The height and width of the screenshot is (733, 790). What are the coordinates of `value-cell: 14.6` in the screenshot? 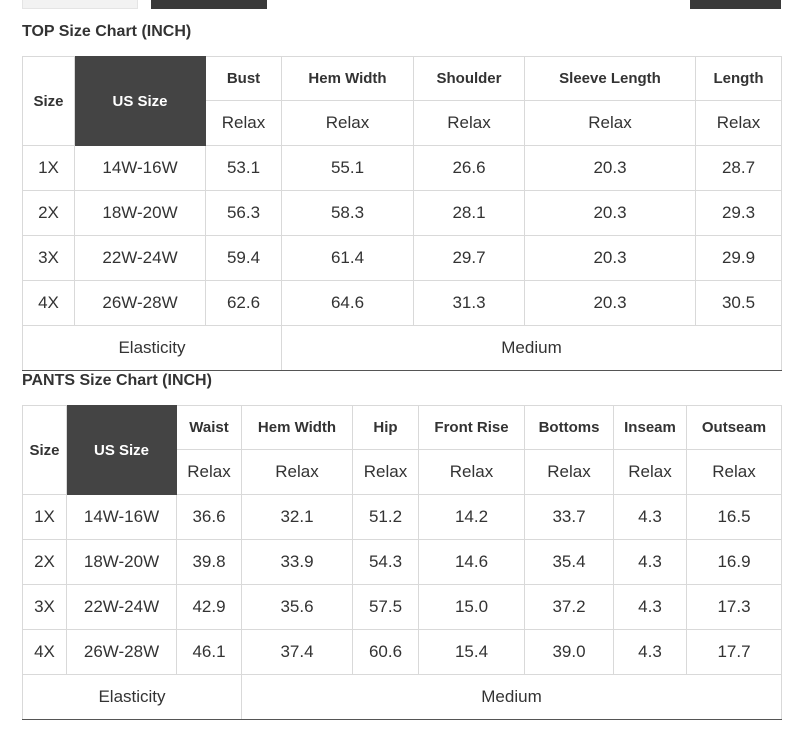 It's located at (471, 562).